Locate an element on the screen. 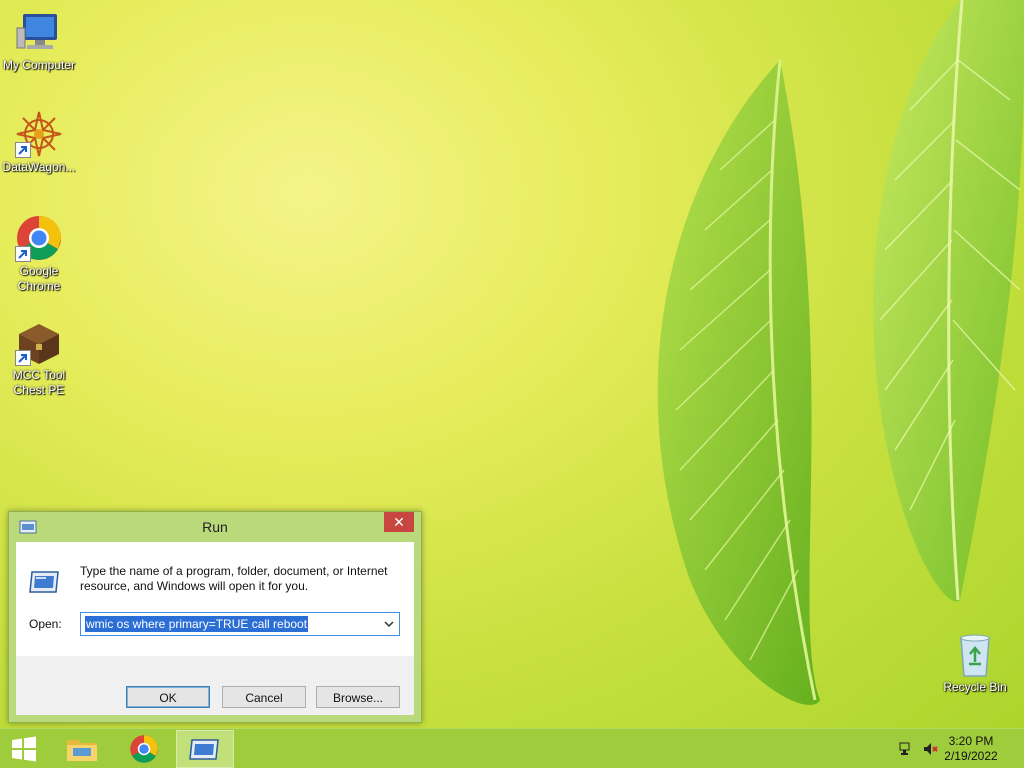  chest-icon is located at coordinates (39, 342).